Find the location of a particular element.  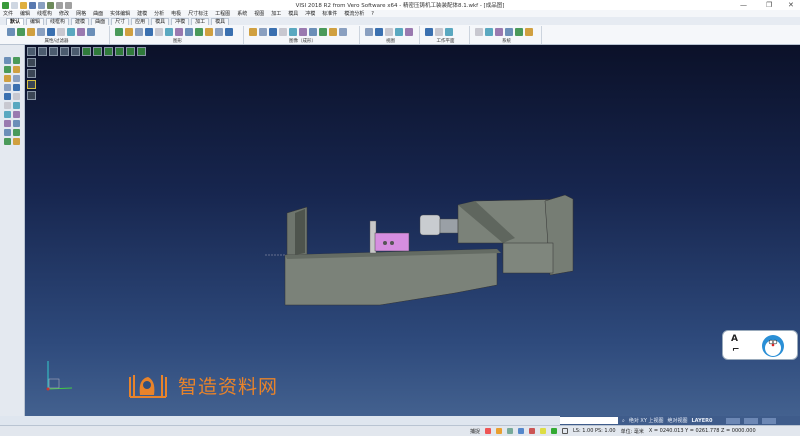

menu-item: 系统 is located at coordinates (242, 13).